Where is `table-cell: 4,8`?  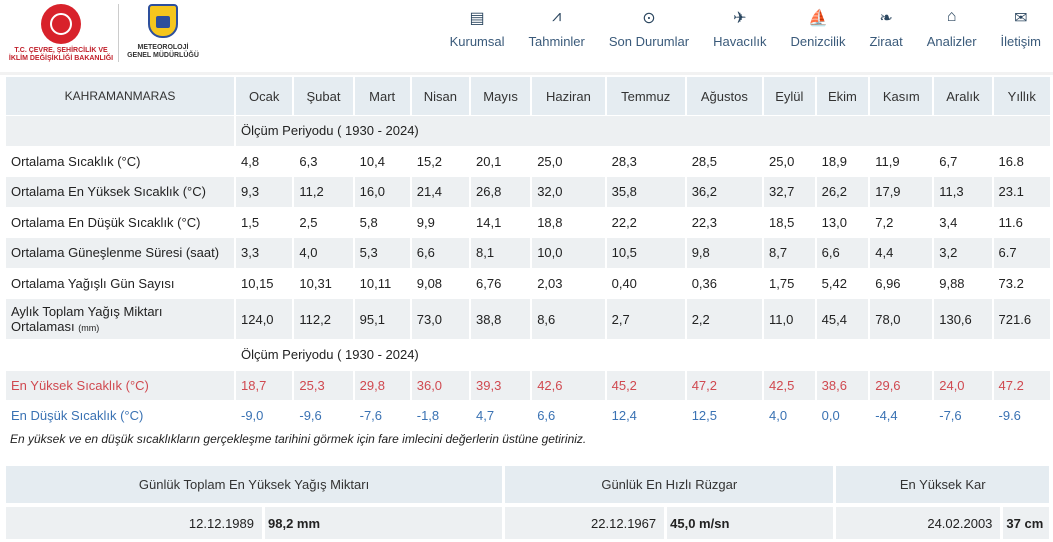
table-cell: 4,8 is located at coordinates (265, 161).